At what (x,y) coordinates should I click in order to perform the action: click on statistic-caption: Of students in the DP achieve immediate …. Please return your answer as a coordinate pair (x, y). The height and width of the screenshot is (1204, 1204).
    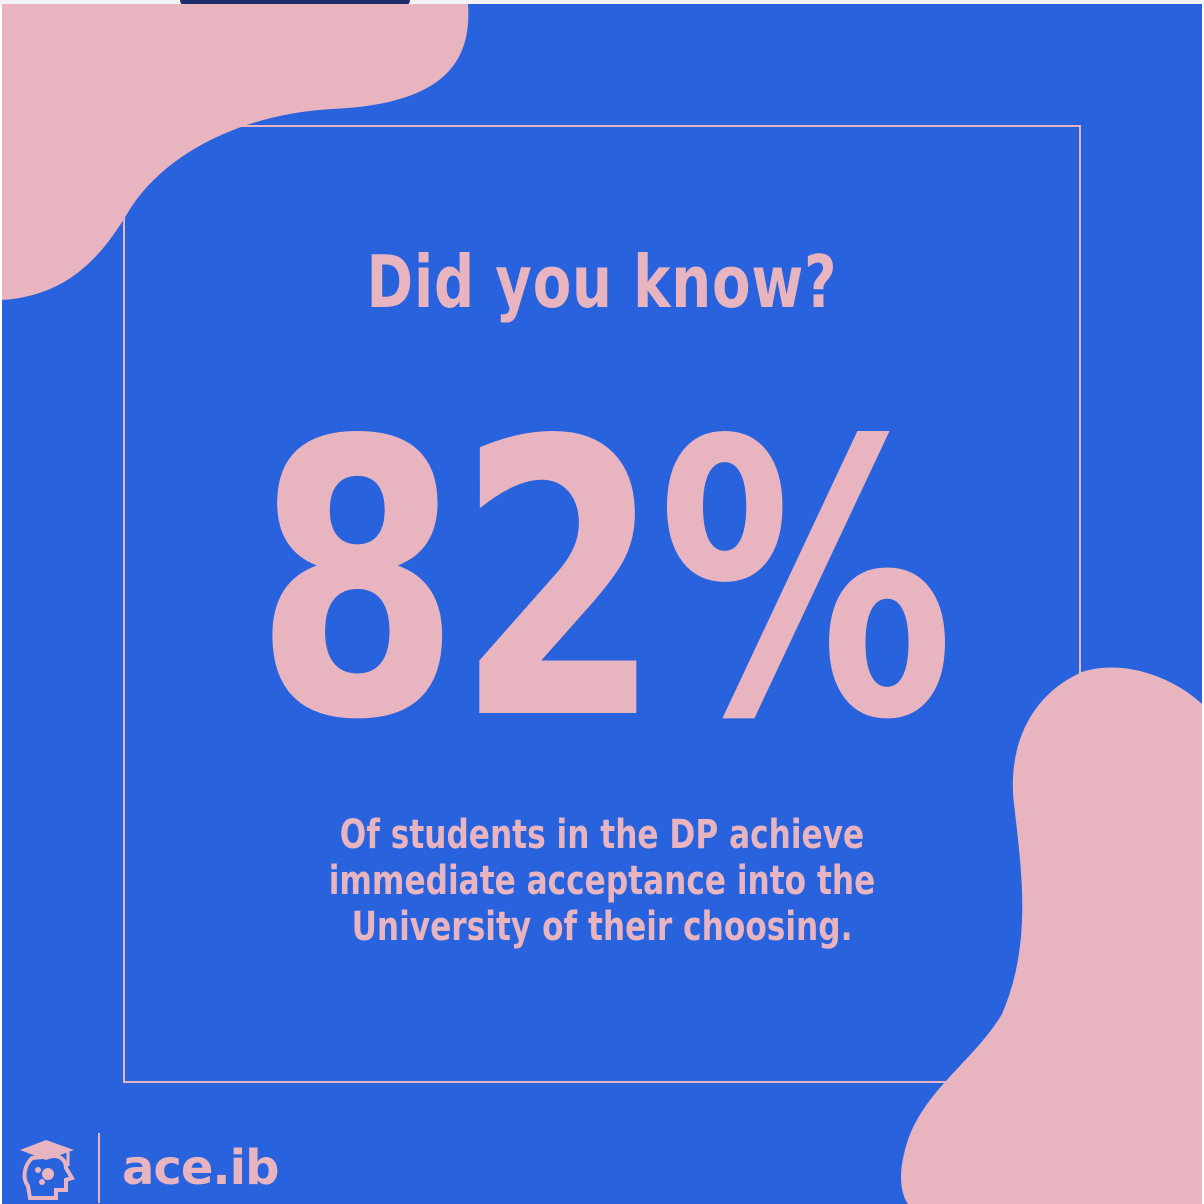
    Looking at the image, I should click on (602, 881).